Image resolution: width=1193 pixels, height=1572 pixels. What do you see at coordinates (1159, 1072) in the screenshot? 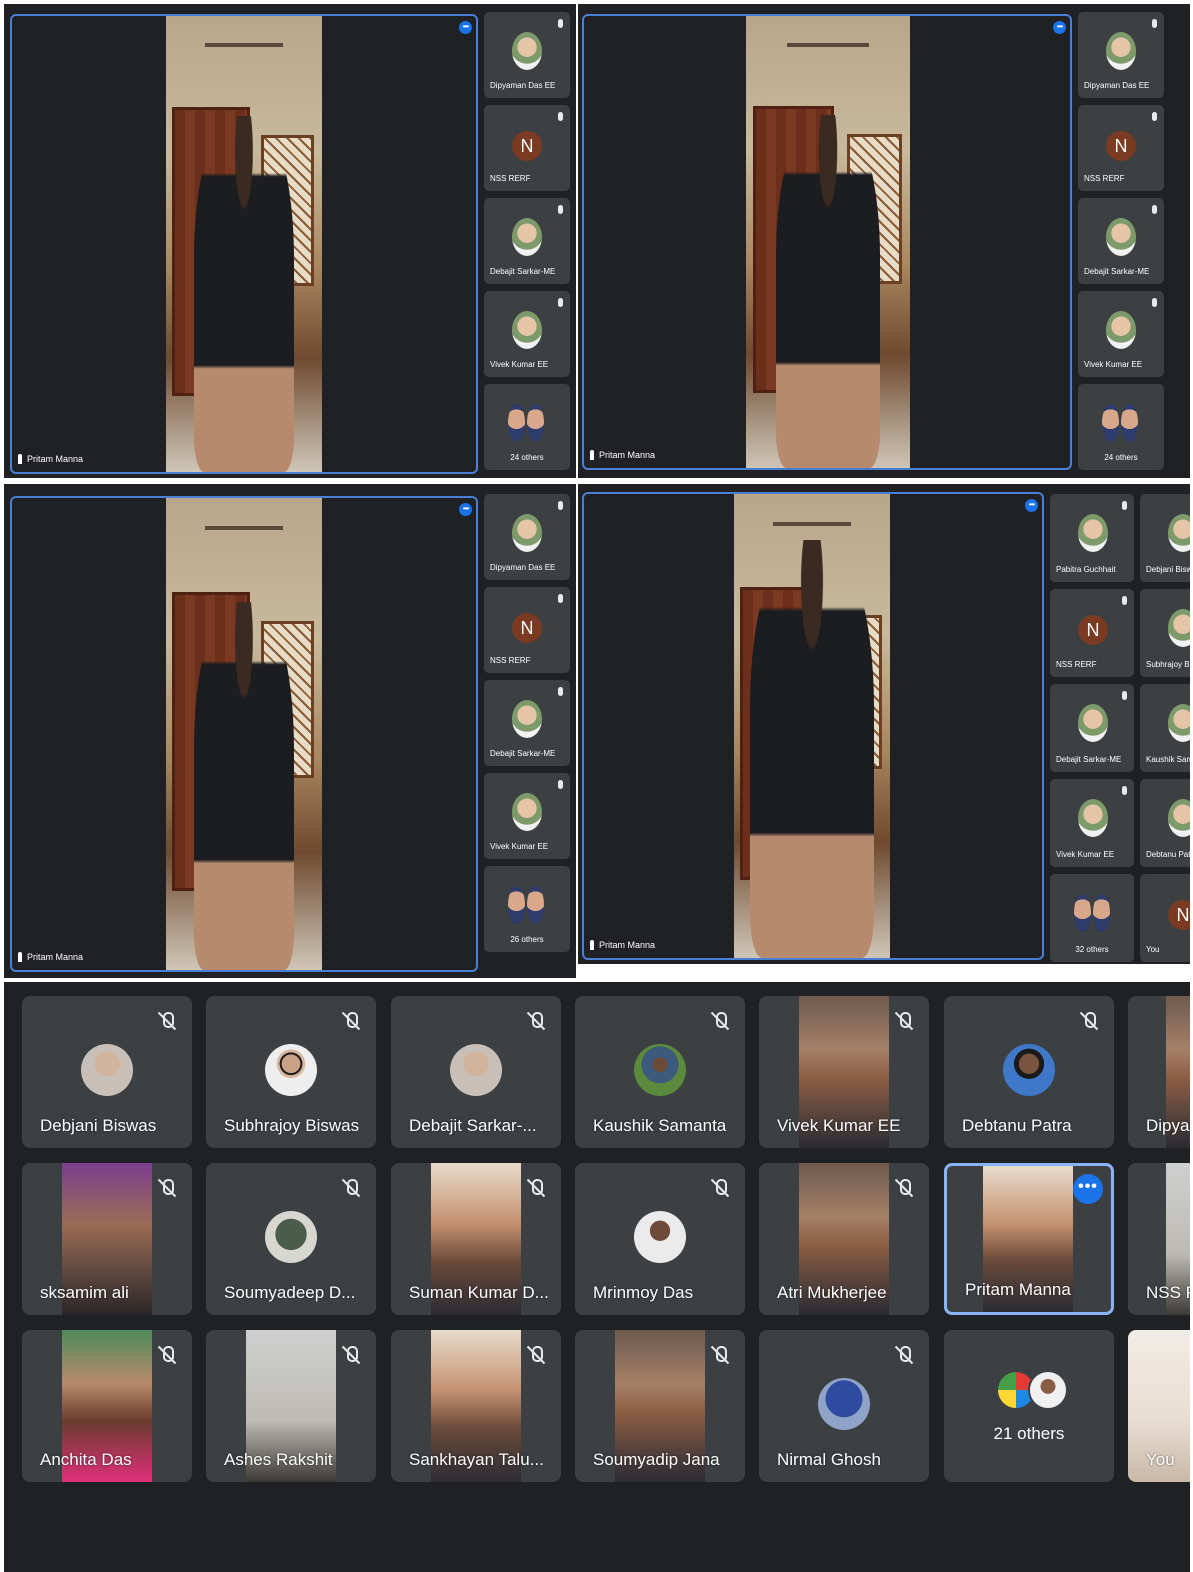
I see `participant-tile: Dipya` at bounding box center [1159, 1072].